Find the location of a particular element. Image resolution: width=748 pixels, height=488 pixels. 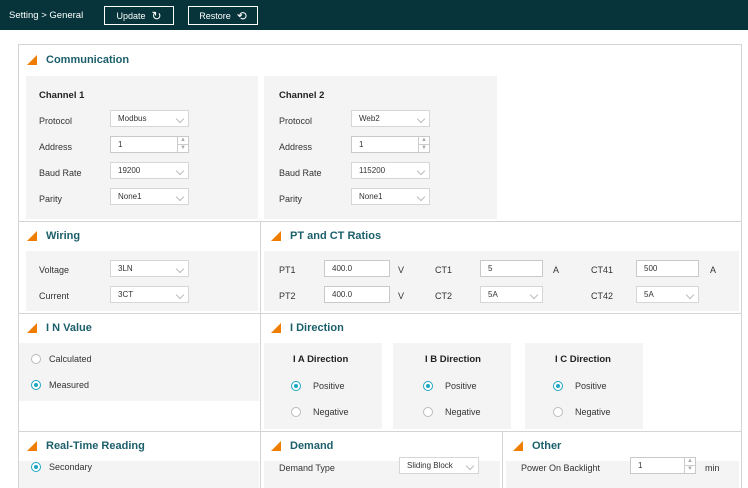

channel-1-baud-value: 19200 is located at coordinates (129, 170).